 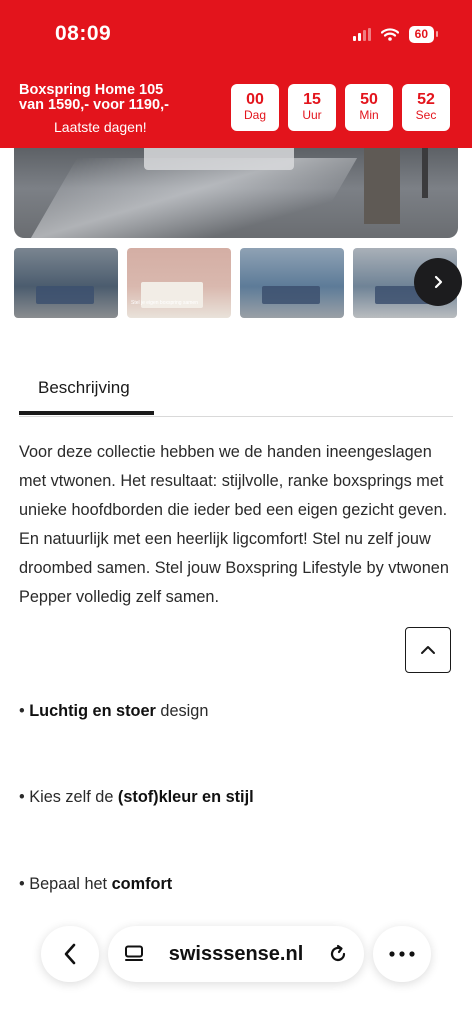 What do you see at coordinates (235, 283) in the screenshot?
I see `thumbnail-strip: Stel je eigen boxspring samen` at bounding box center [235, 283].